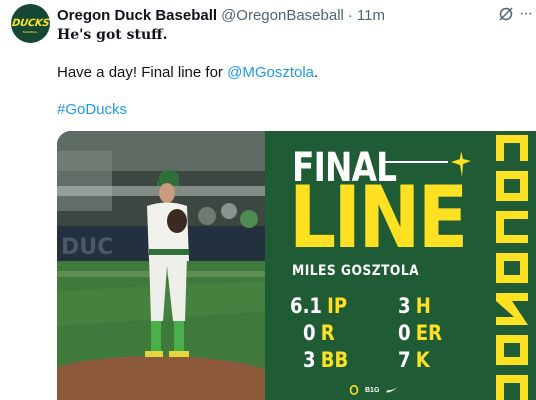  What do you see at coordinates (92, 109) in the screenshot?
I see `hashtag-link: #GoDucks` at bounding box center [92, 109].